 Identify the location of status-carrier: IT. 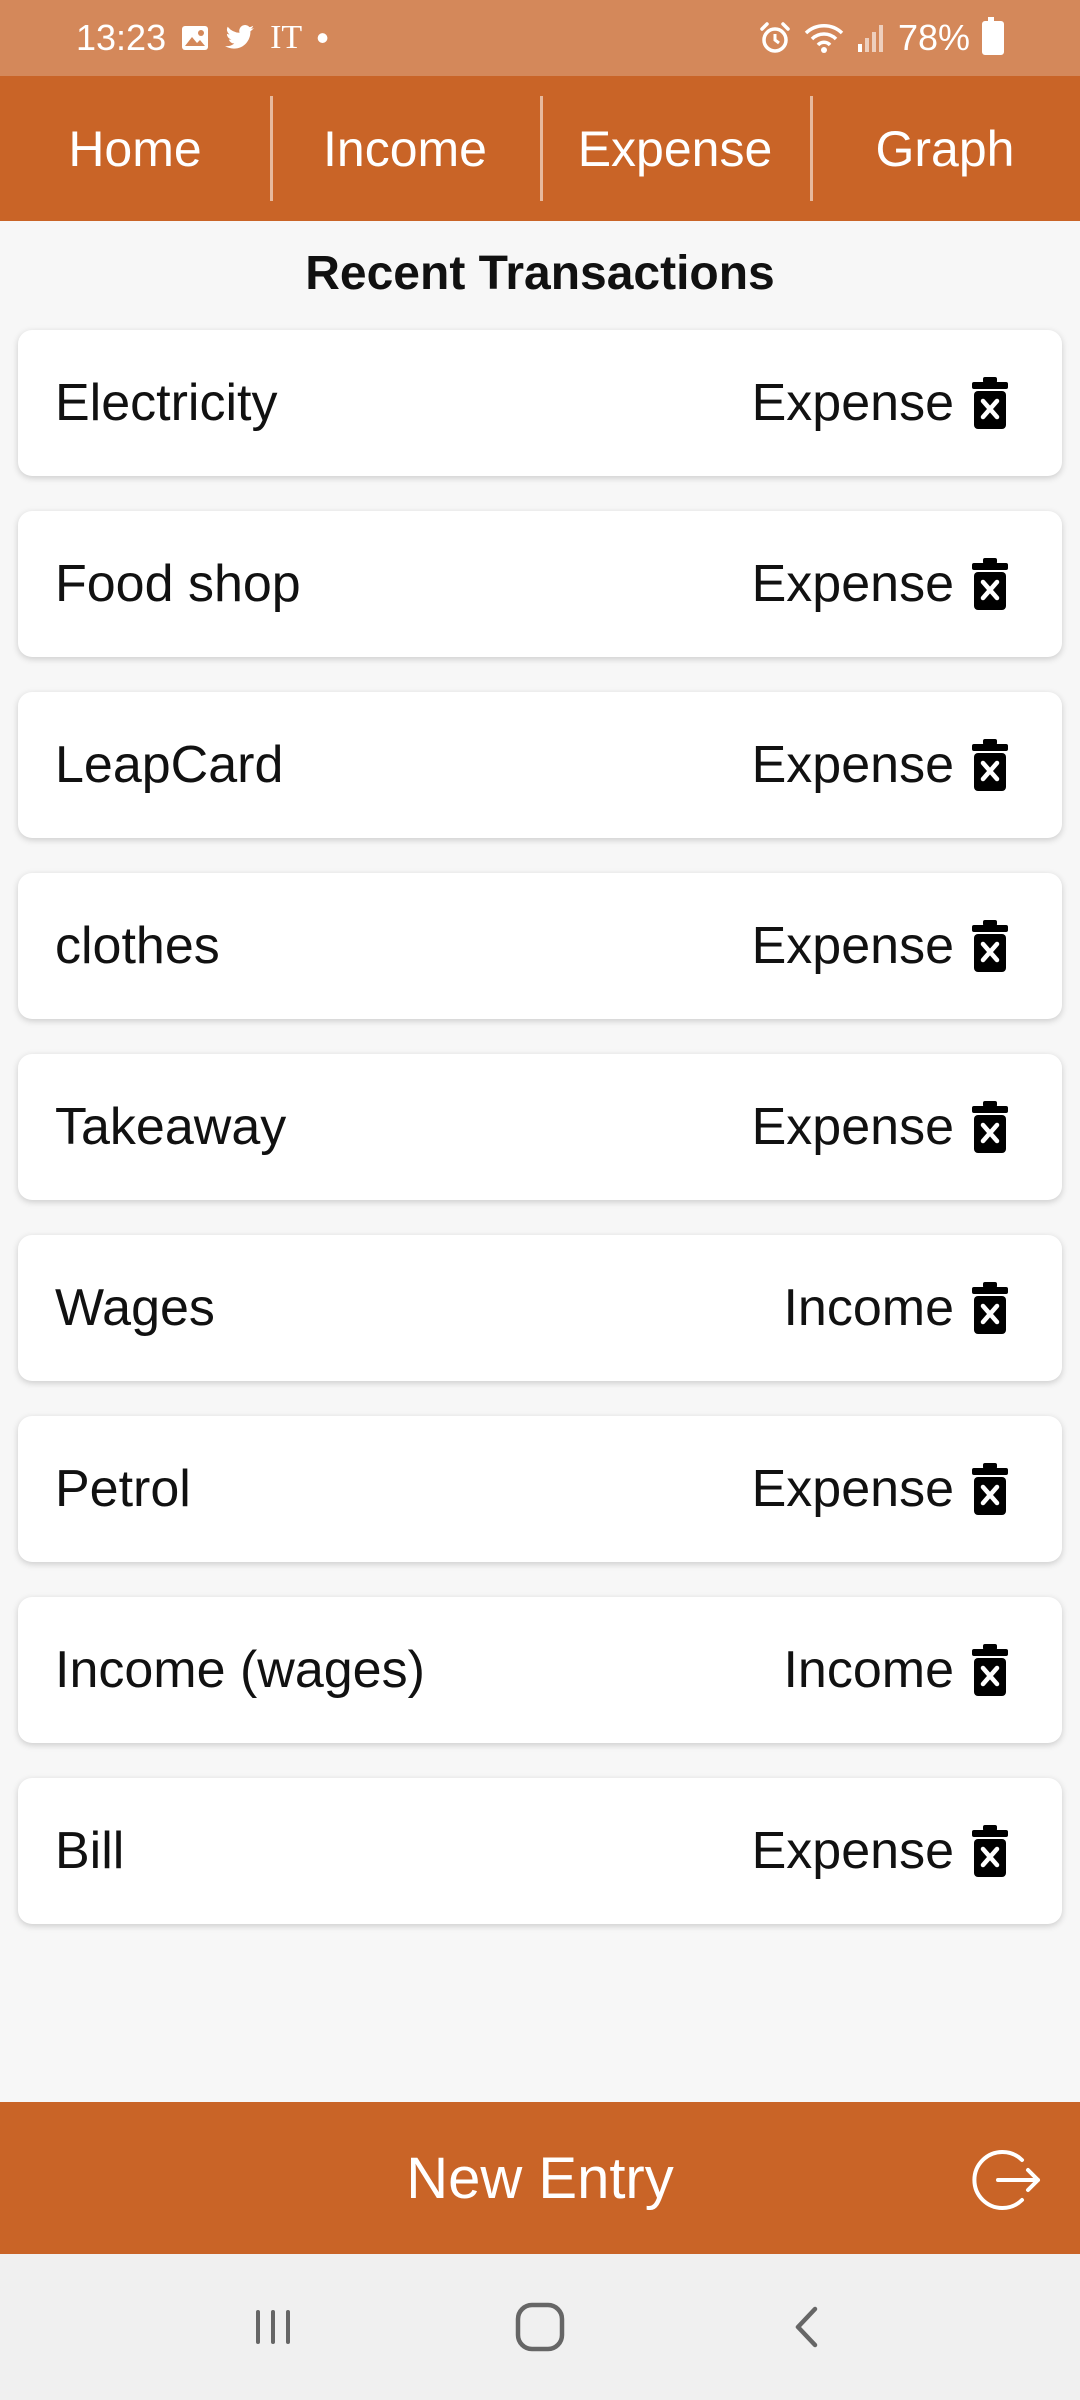
(286, 37).